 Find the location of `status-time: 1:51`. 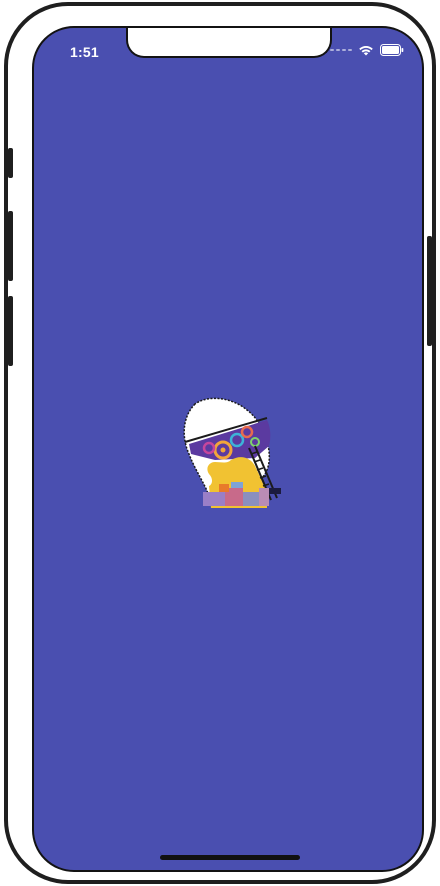

status-time: 1:51 is located at coordinates (84, 52).